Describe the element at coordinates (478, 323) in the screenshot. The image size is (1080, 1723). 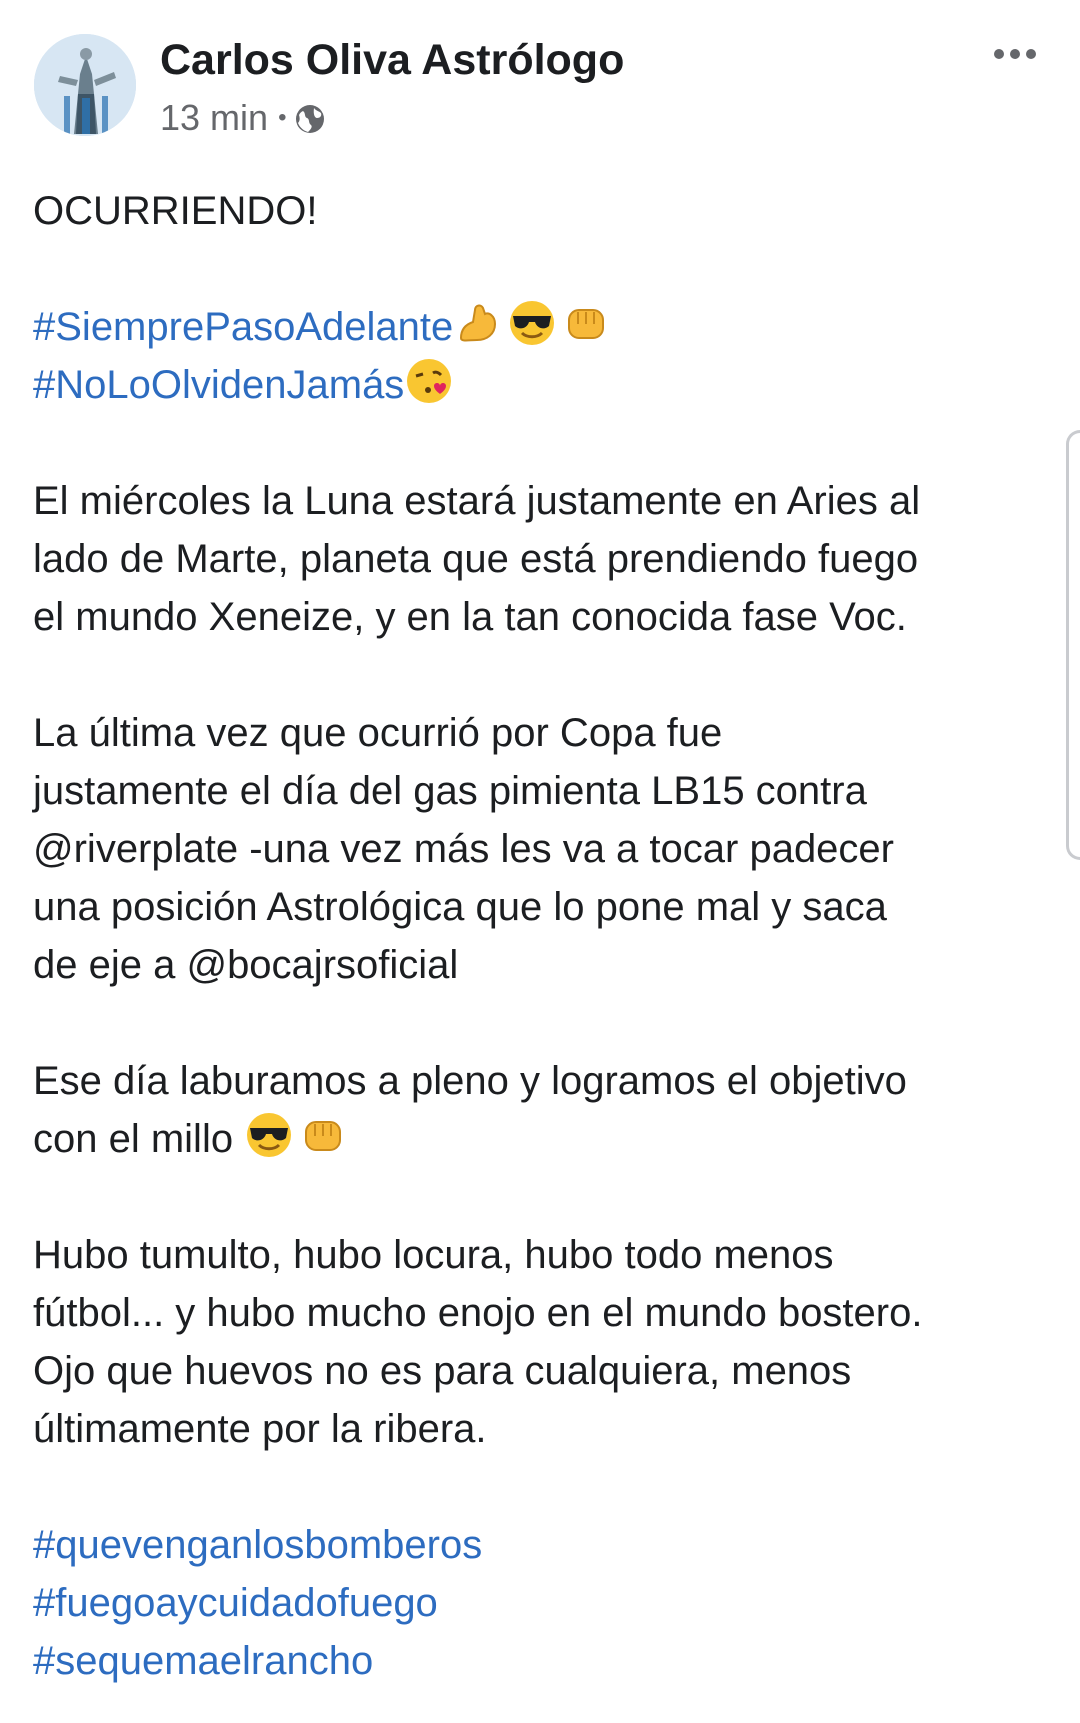
I see `flexed-biceps-emoji` at that location.